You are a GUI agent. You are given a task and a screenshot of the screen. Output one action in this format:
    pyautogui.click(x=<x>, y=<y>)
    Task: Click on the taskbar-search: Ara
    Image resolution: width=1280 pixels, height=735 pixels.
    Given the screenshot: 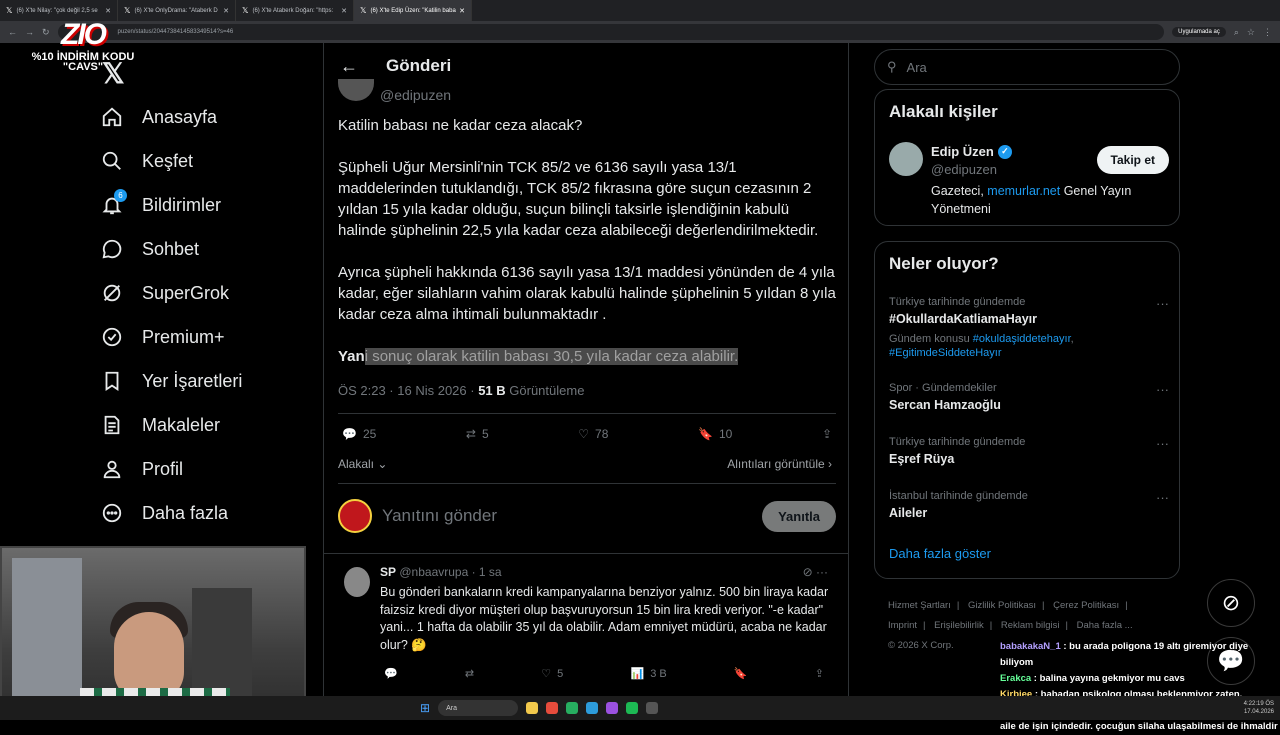 What is the action you would take?
    pyautogui.click(x=478, y=708)
    